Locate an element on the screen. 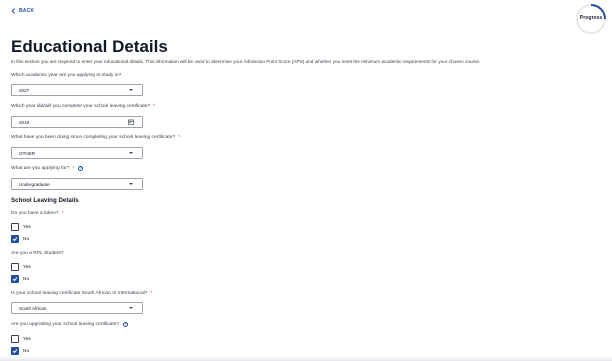  progress-label: Progress is located at coordinates (591, 18).